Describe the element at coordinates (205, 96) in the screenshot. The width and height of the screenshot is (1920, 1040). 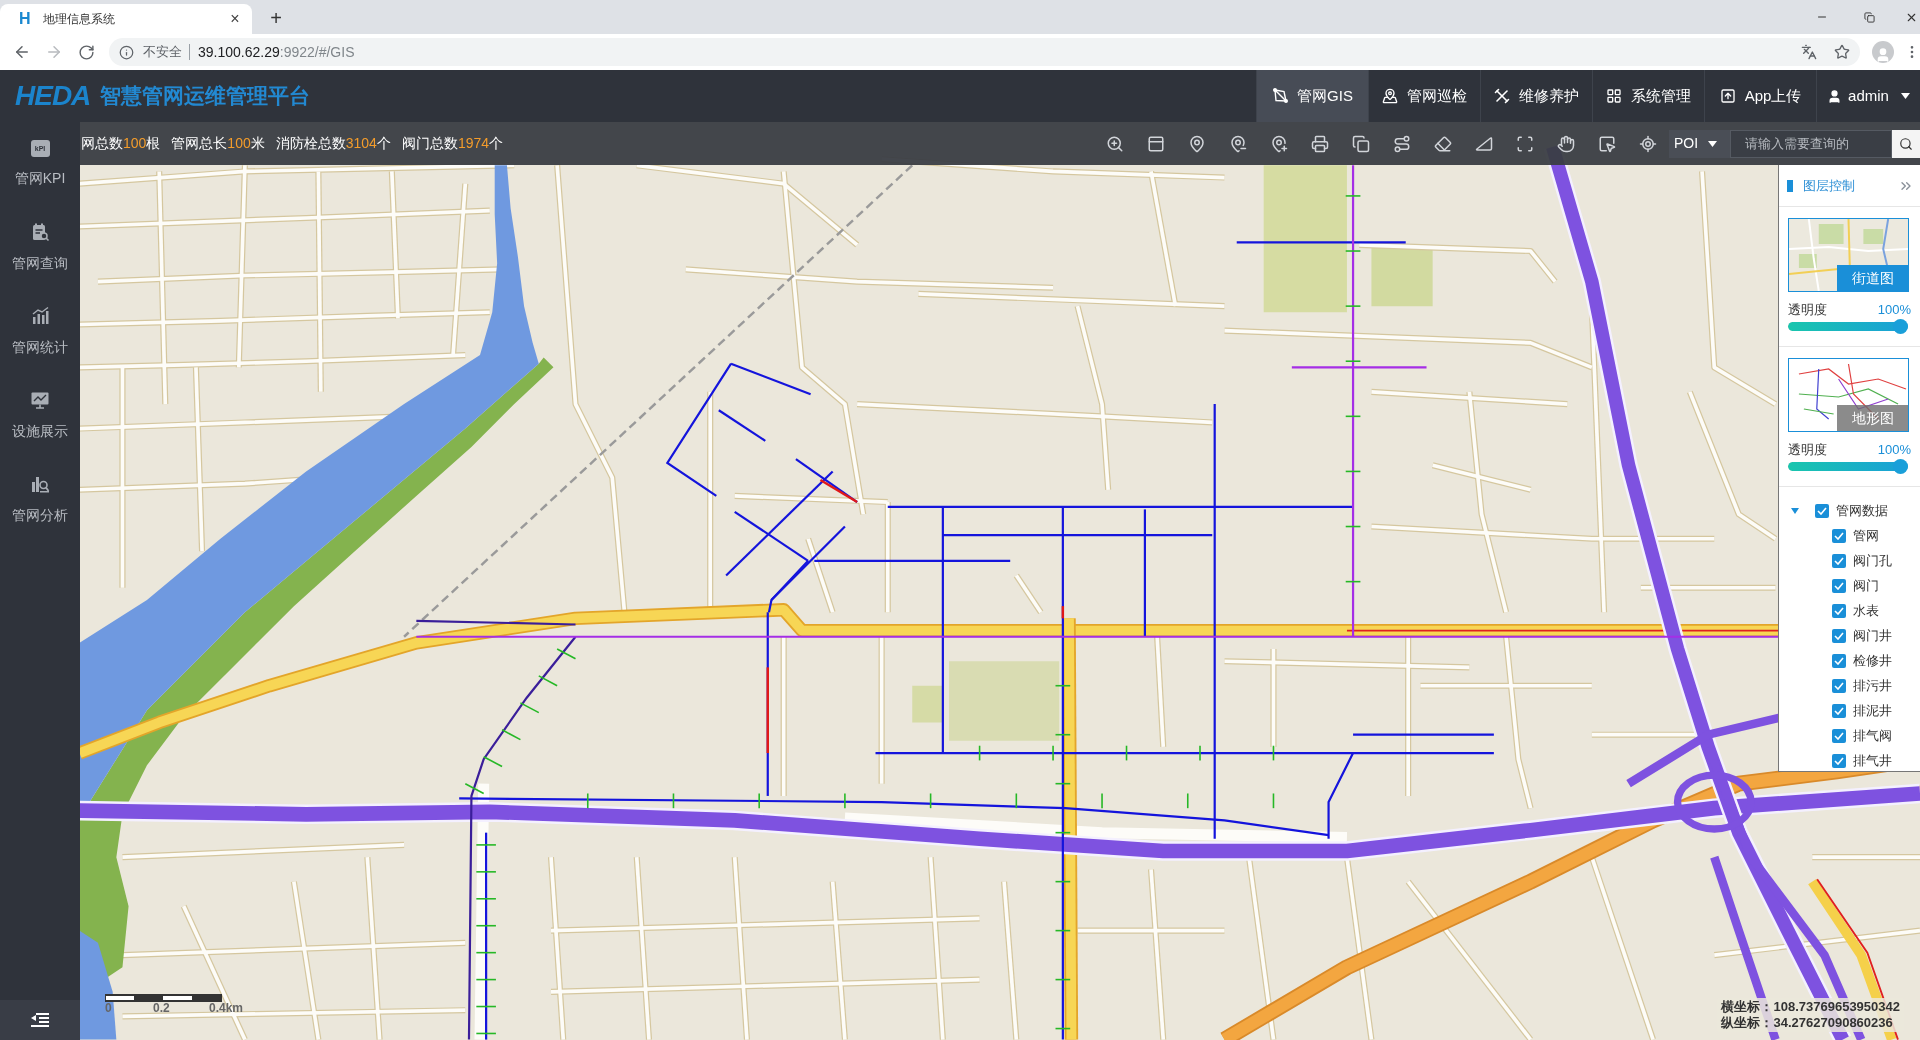
I see `app-title: 智慧管网运维管理平台` at that location.